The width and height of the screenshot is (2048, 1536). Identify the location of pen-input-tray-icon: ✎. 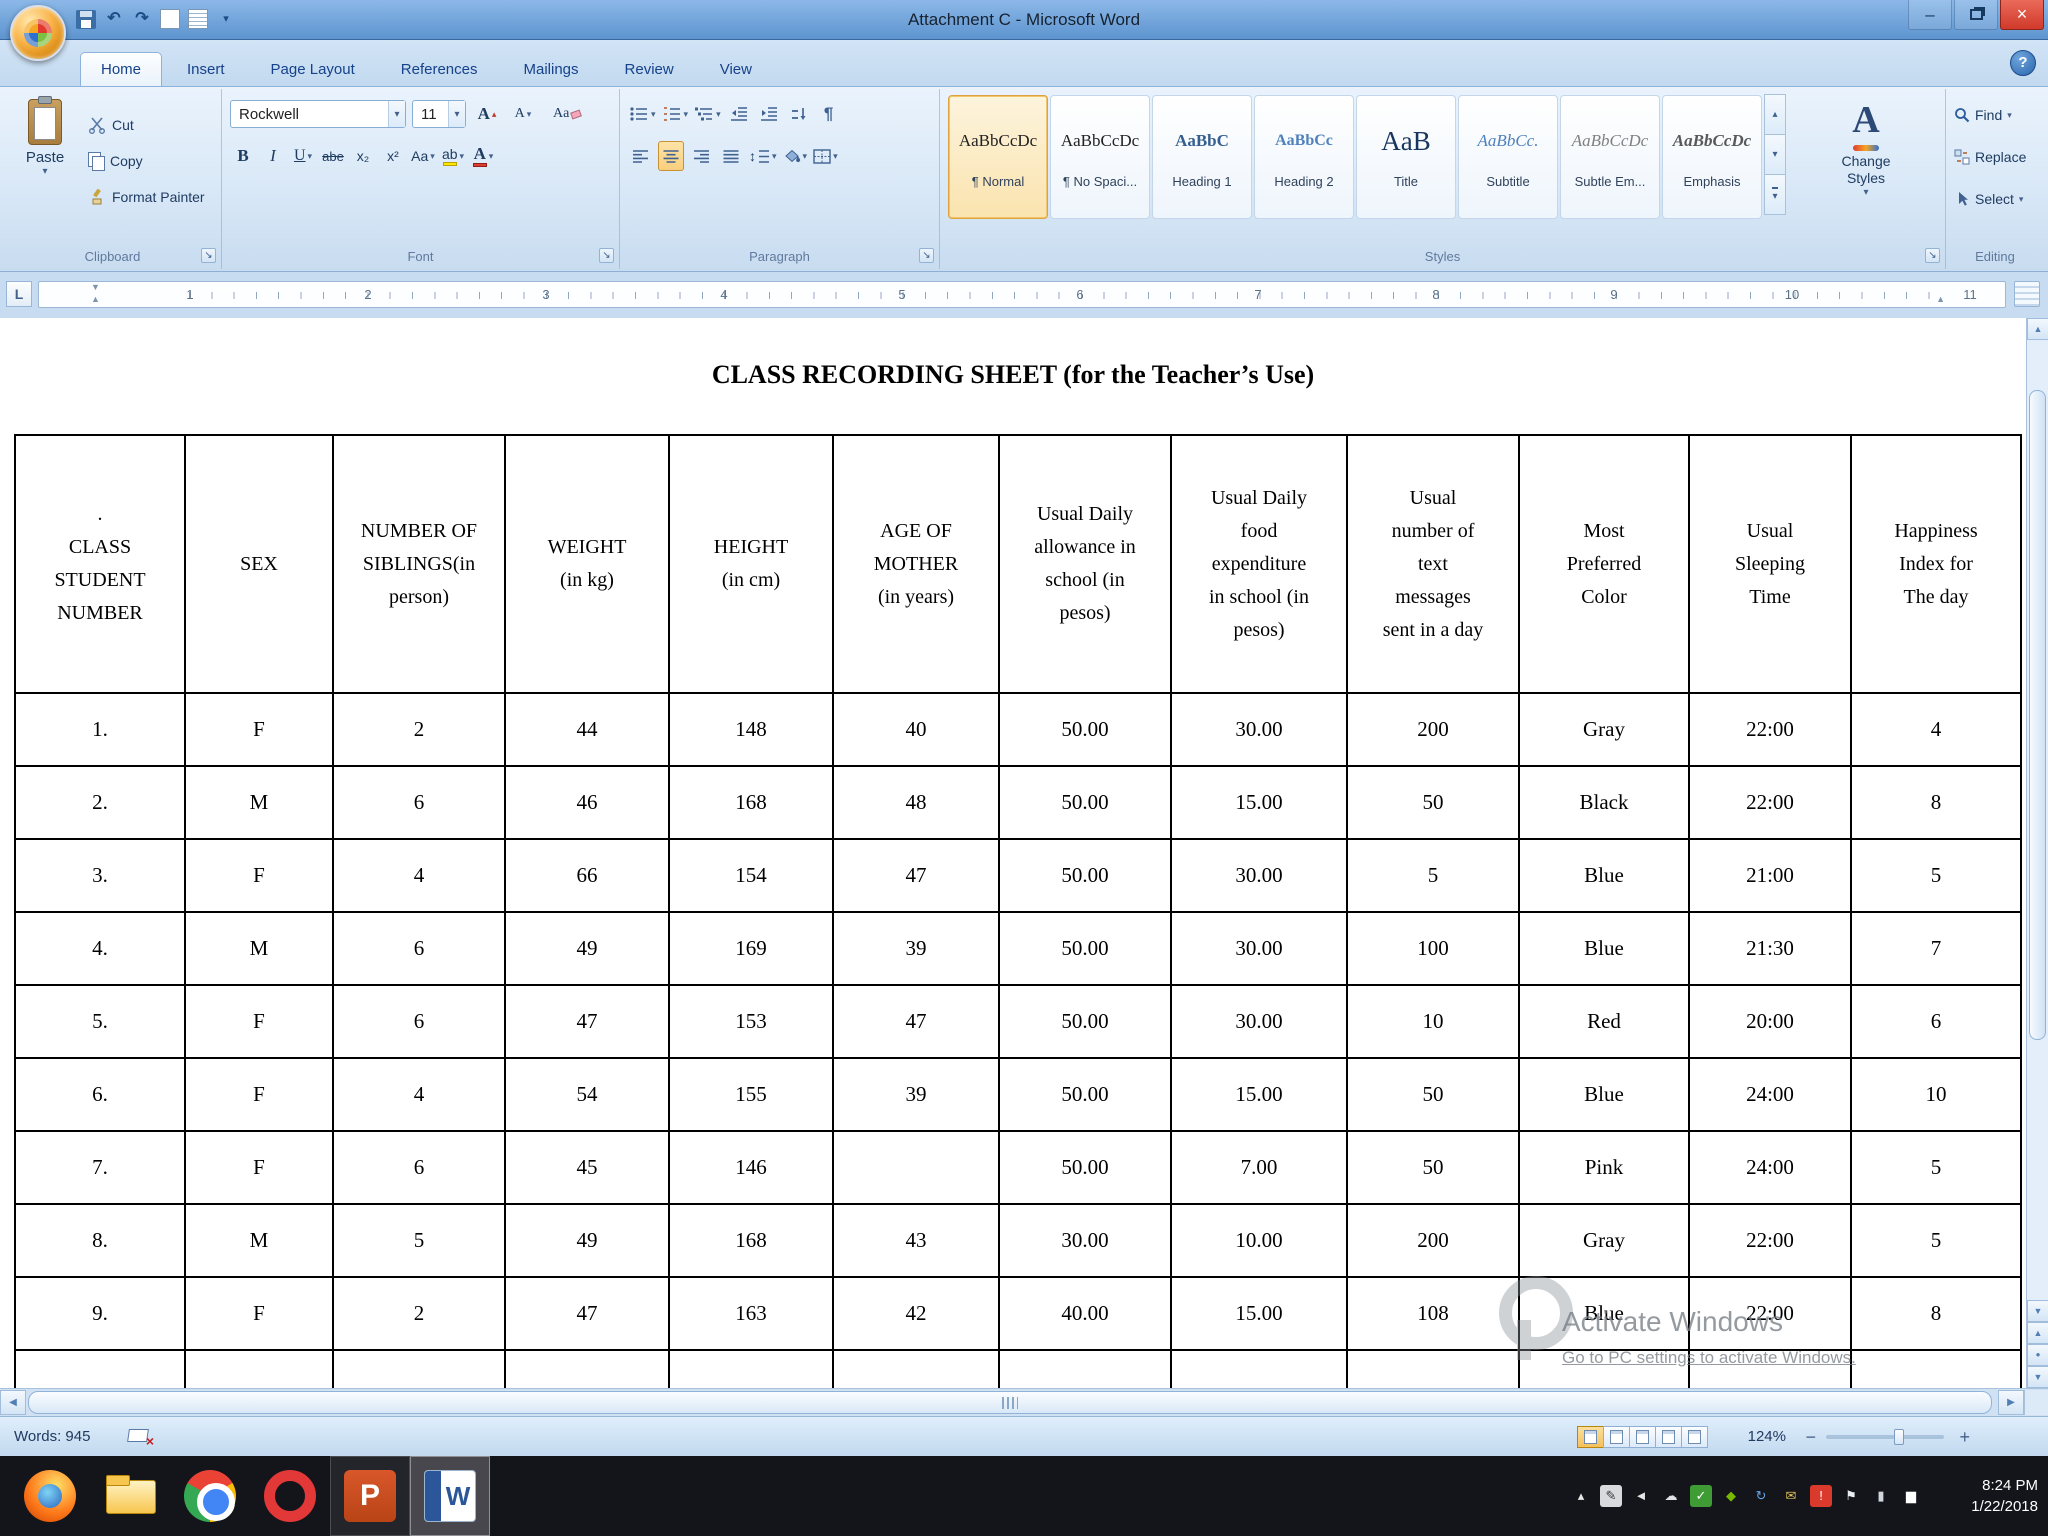
(1611, 1496).